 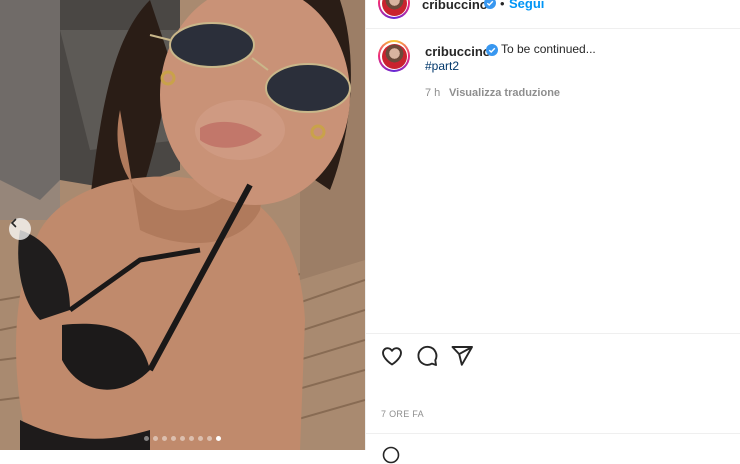 What do you see at coordinates (394, 56) in the screenshot?
I see `caption-avatar` at bounding box center [394, 56].